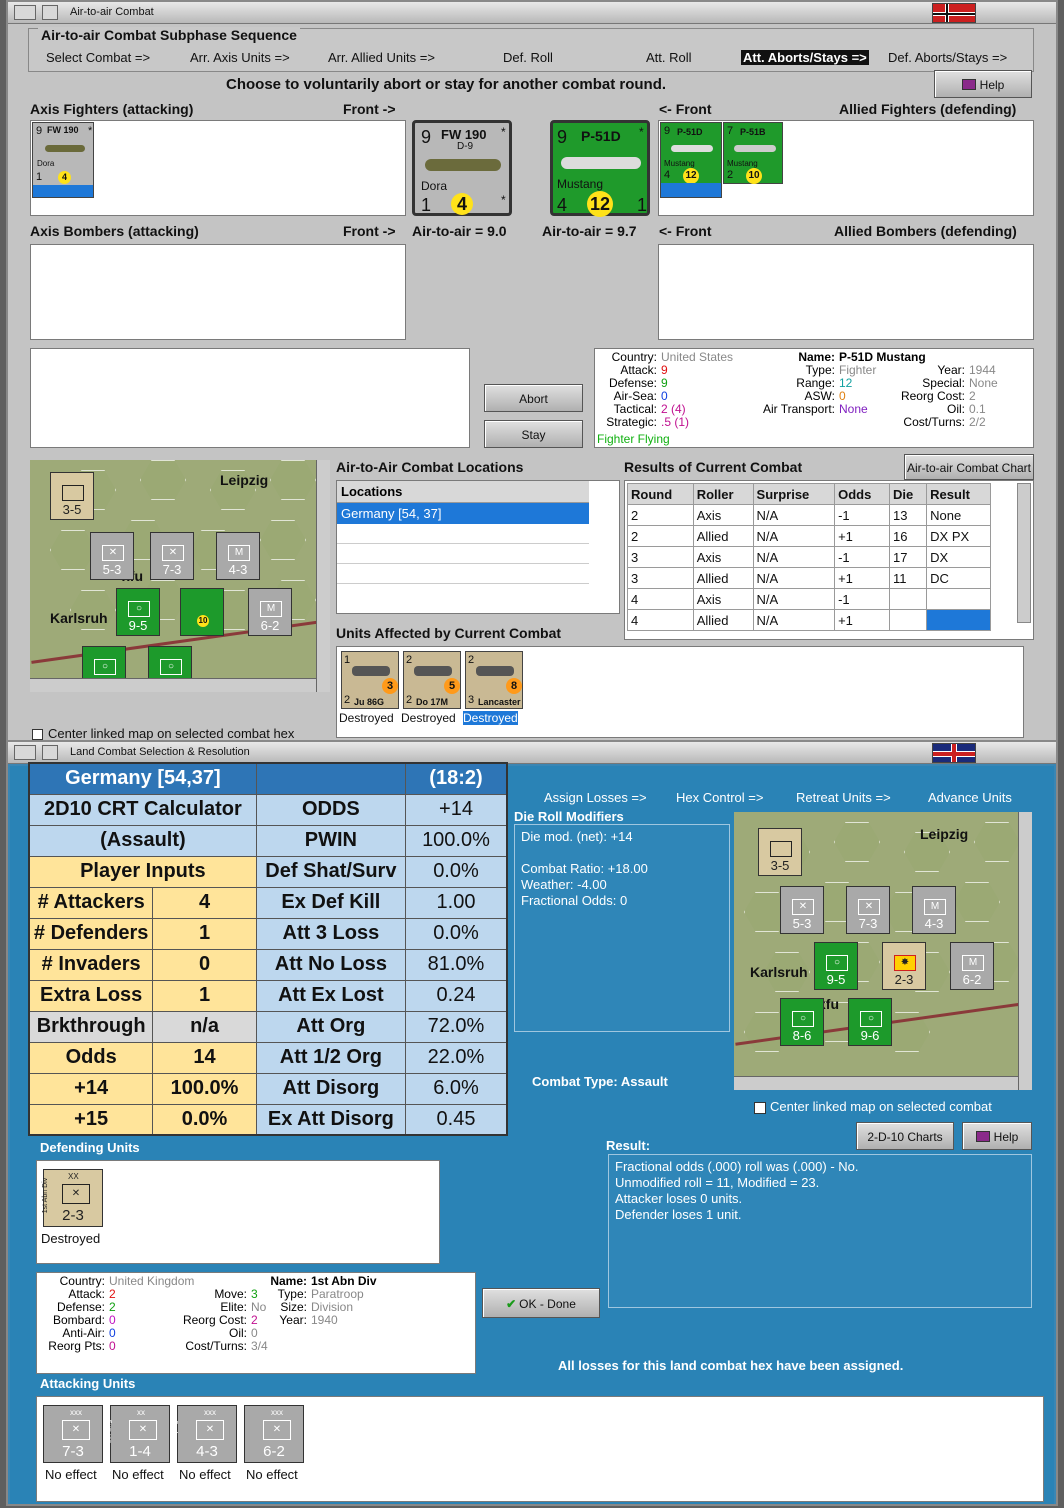  I want to click on air-map-vscroll, so click(323, 576).